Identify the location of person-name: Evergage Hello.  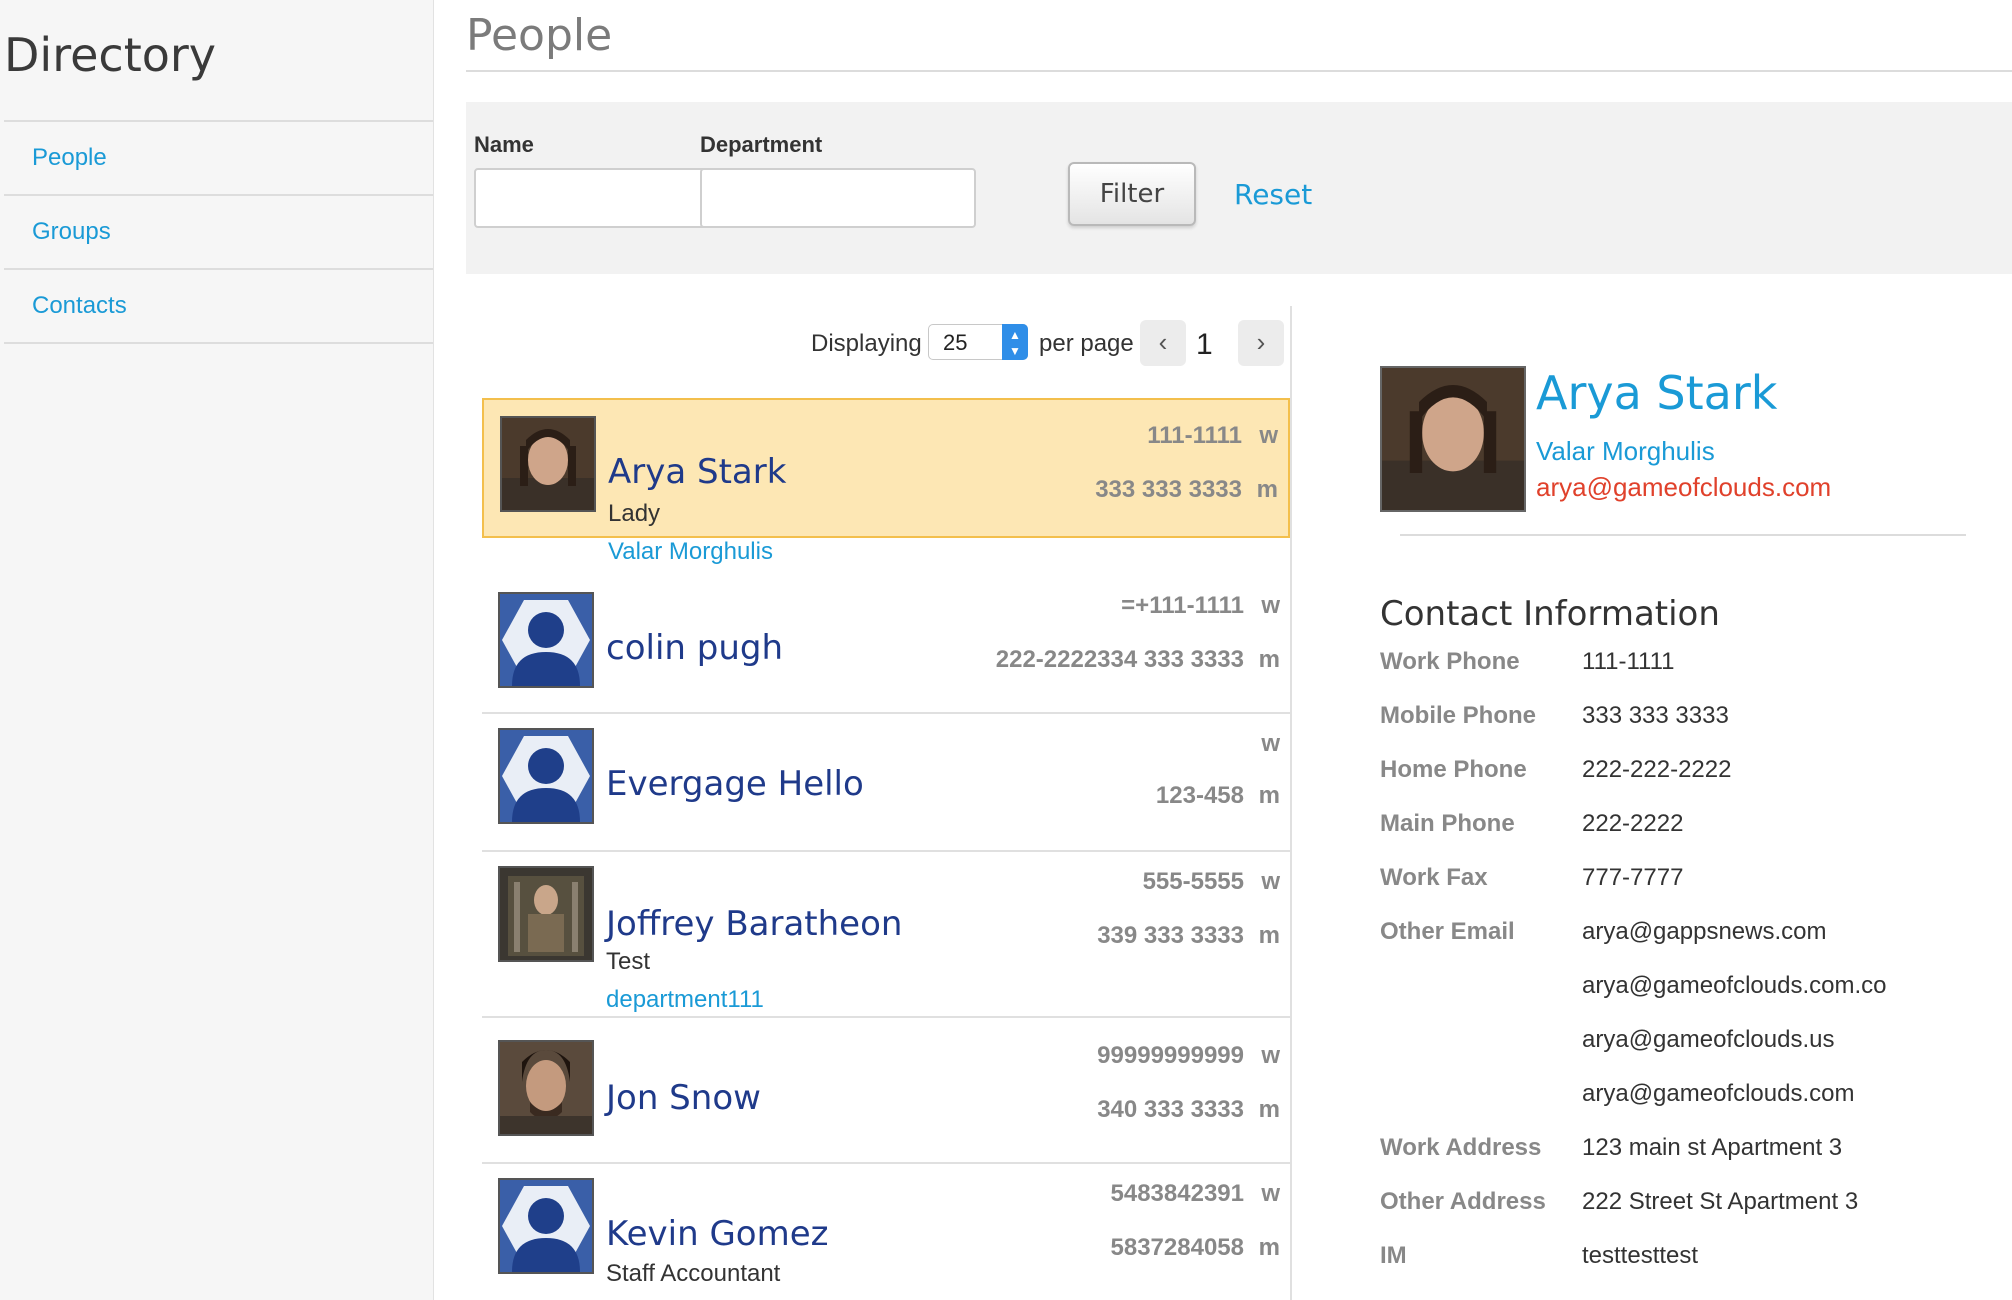
(735, 784).